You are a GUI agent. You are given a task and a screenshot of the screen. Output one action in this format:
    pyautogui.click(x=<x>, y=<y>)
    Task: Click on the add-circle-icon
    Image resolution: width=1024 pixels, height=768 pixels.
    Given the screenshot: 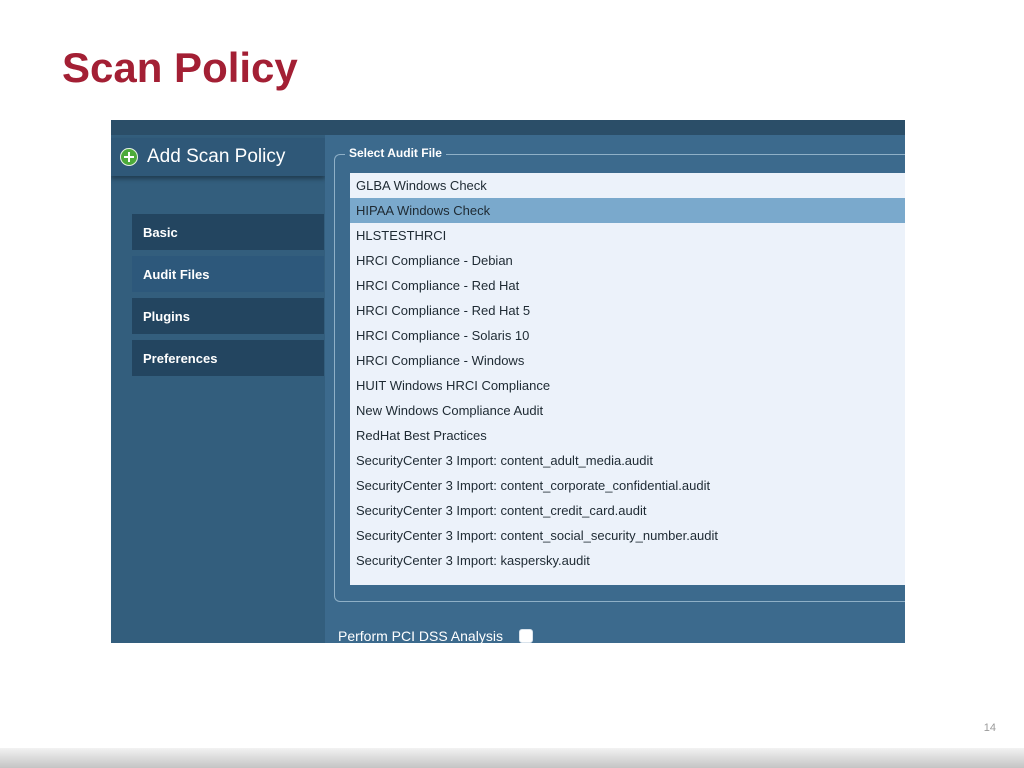 What is the action you would take?
    pyautogui.click(x=129, y=157)
    